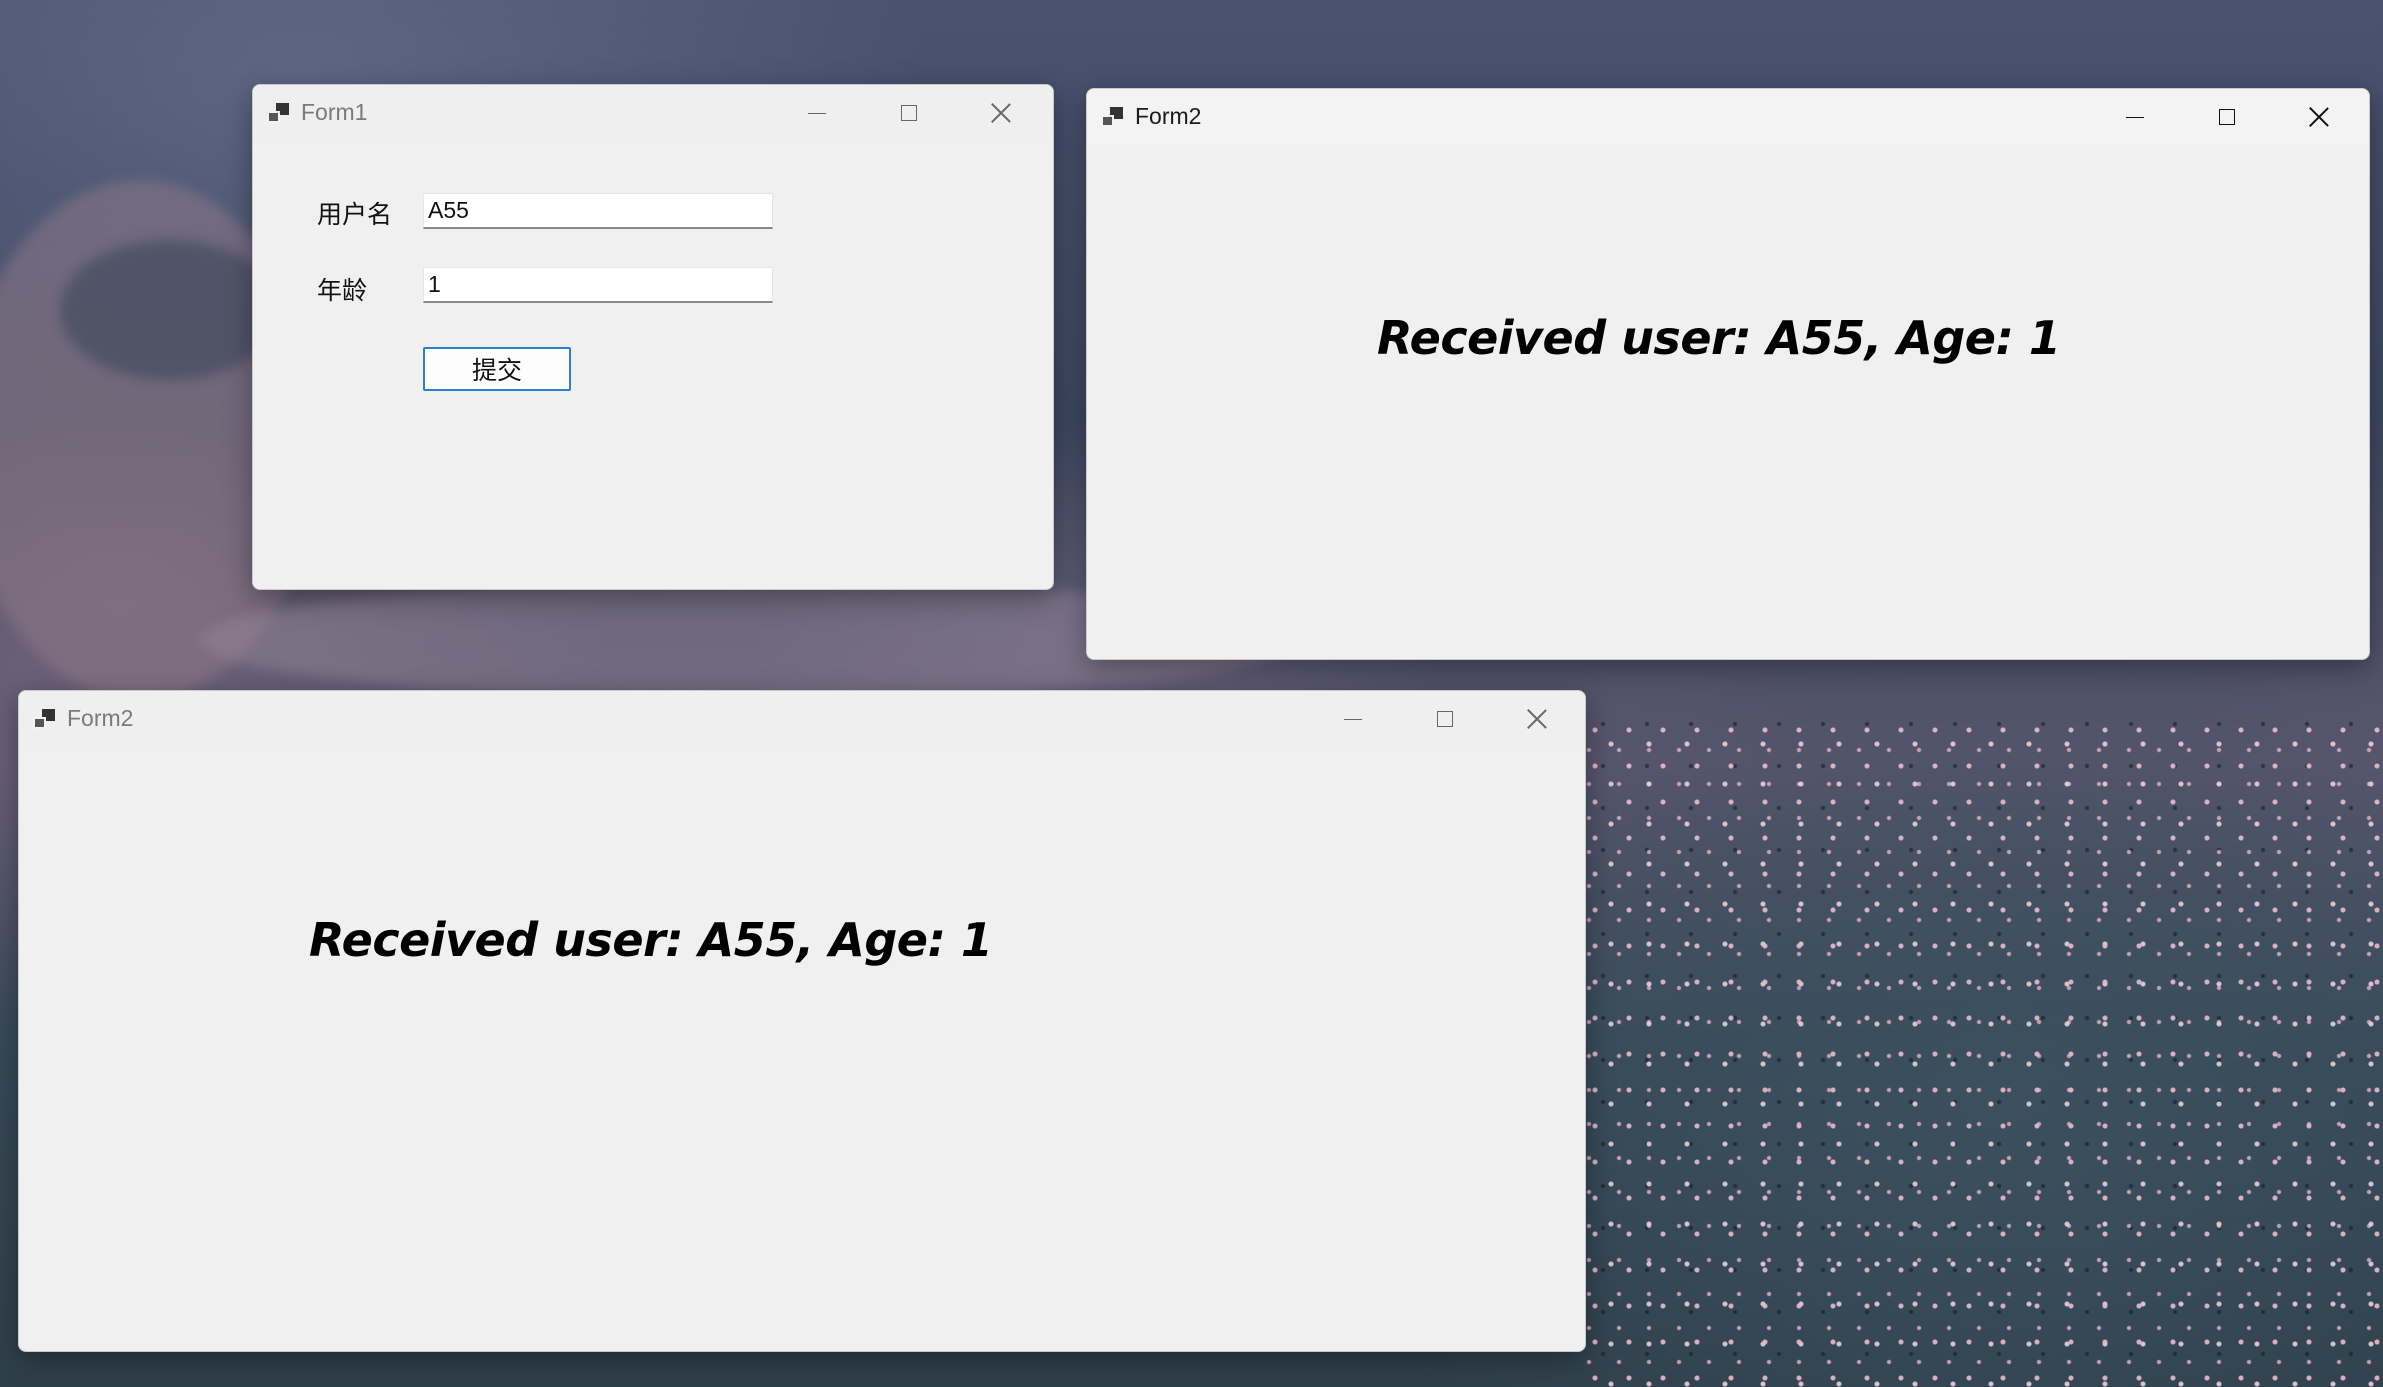 The image size is (2383, 1387). What do you see at coordinates (170, 310) in the screenshot?
I see `wallpaper-lagoon` at bounding box center [170, 310].